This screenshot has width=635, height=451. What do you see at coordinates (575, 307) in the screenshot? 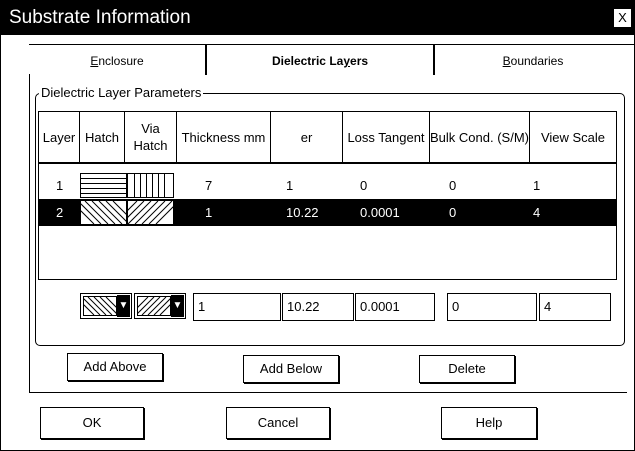
I see `view-scale-field: 4` at bounding box center [575, 307].